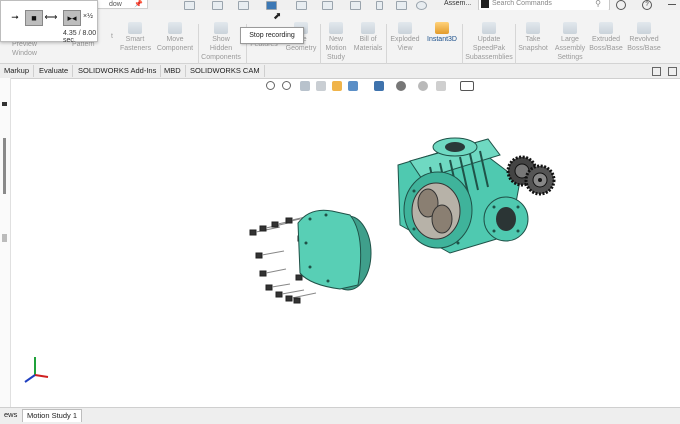 The image size is (680, 424). Describe the element at coordinates (34, 18) in the screenshot. I see `stop-icon: ■` at that location.